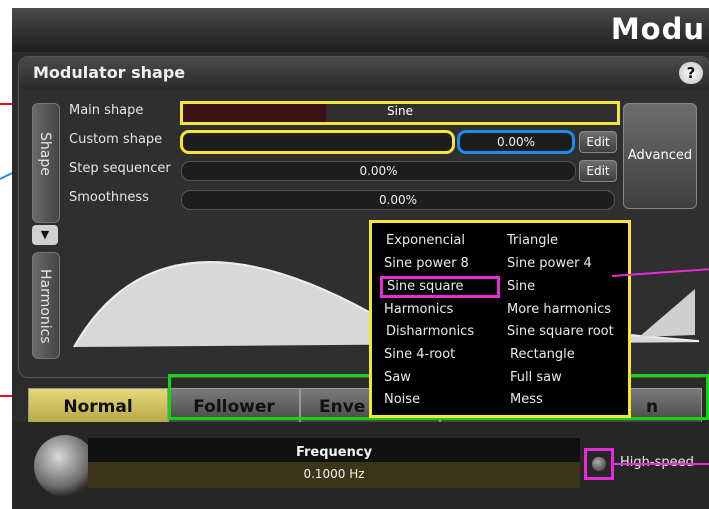 This screenshot has width=709, height=509. I want to click on option-exponencial: Exponencial, so click(425, 240).